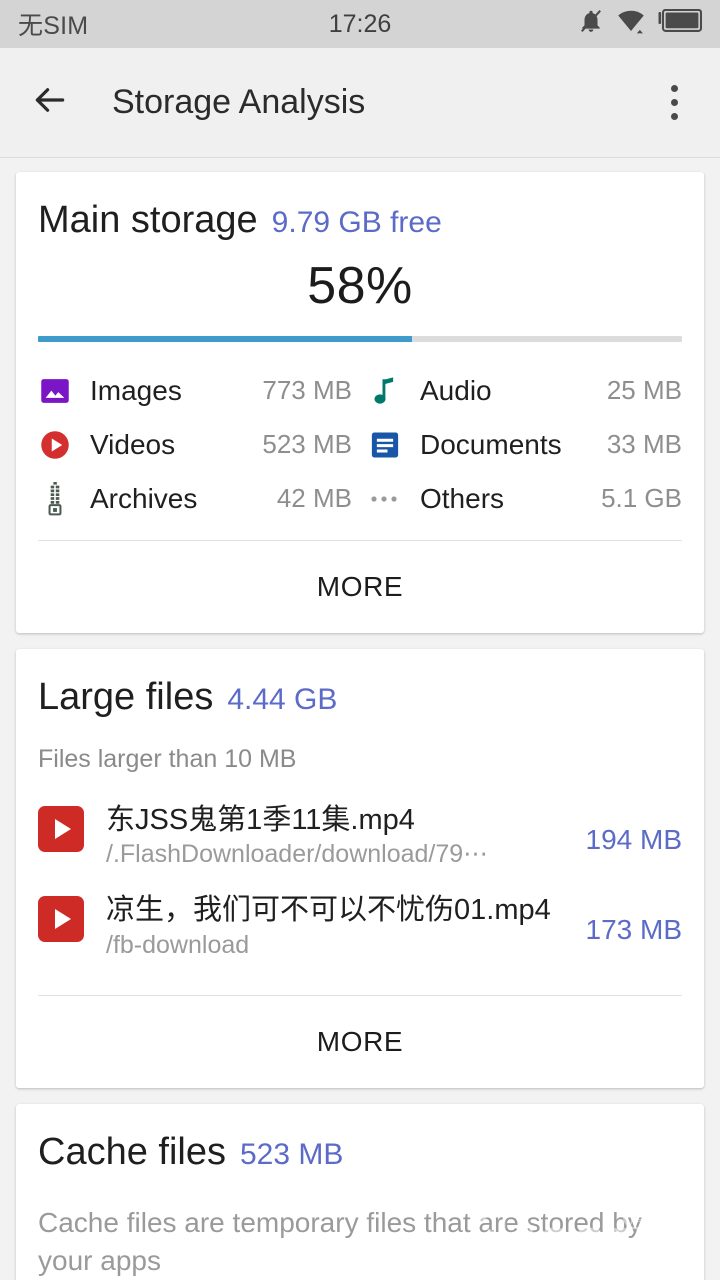 This screenshot has width=720, height=1280. What do you see at coordinates (282, 699) in the screenshot?
I see `large-files-total: 4.44 GB` at bounding box center [282, 699].